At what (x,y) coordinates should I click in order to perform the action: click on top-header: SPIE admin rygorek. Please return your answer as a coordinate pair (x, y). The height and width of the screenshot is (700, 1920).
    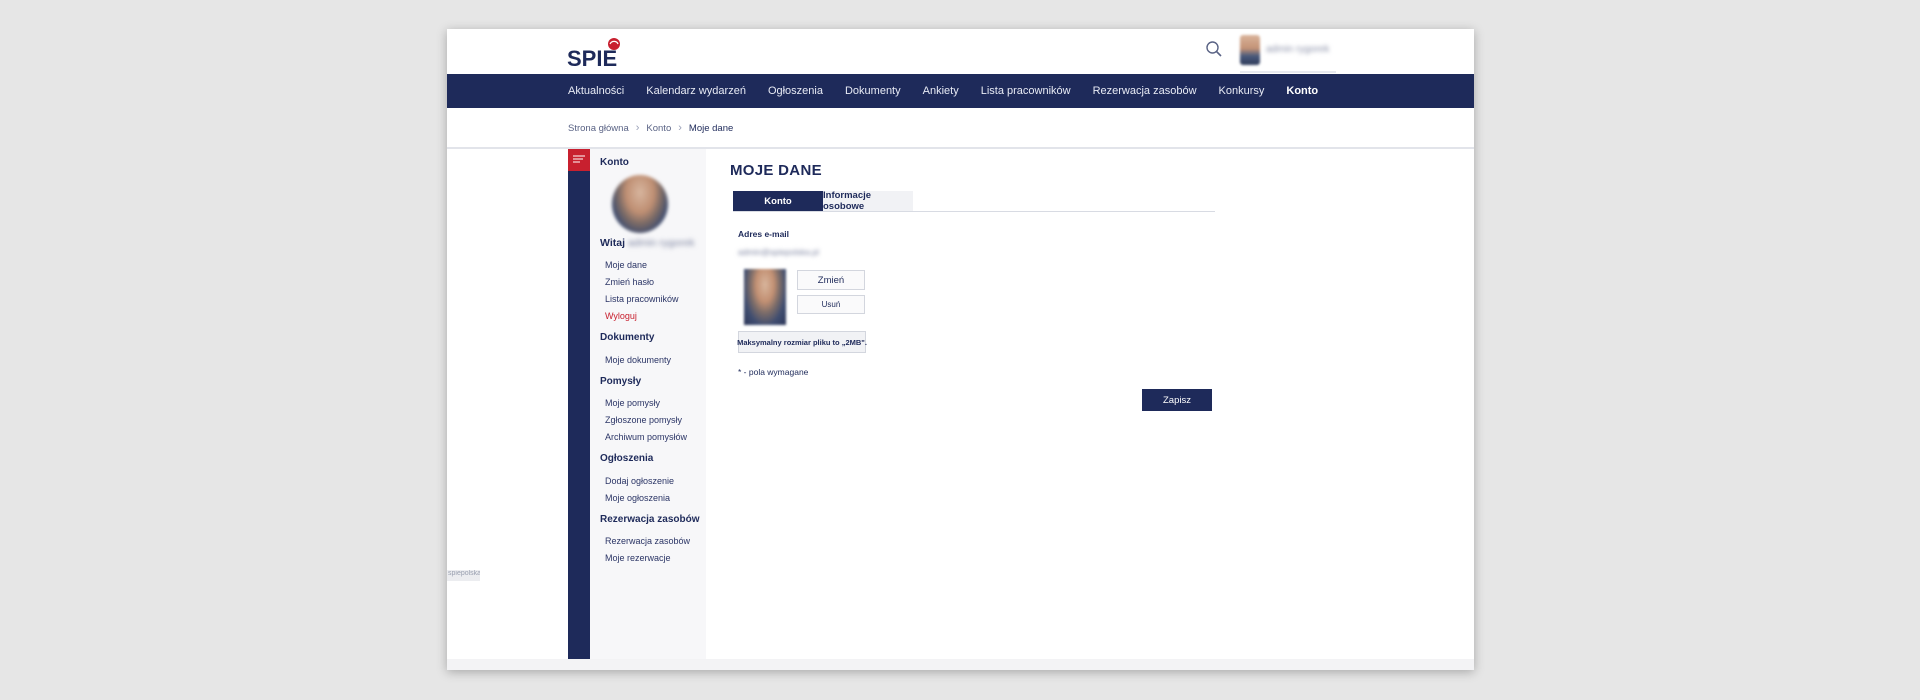
    Looking at the image, I should click on (960, 51).